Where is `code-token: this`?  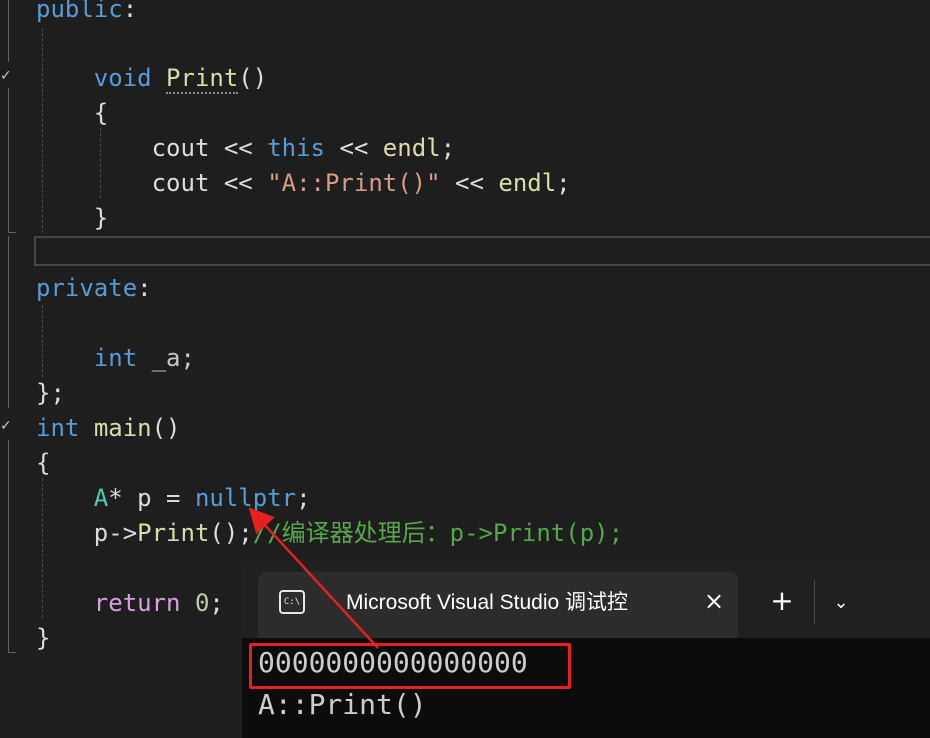 code-token: this is located at coordinates (296, 148).